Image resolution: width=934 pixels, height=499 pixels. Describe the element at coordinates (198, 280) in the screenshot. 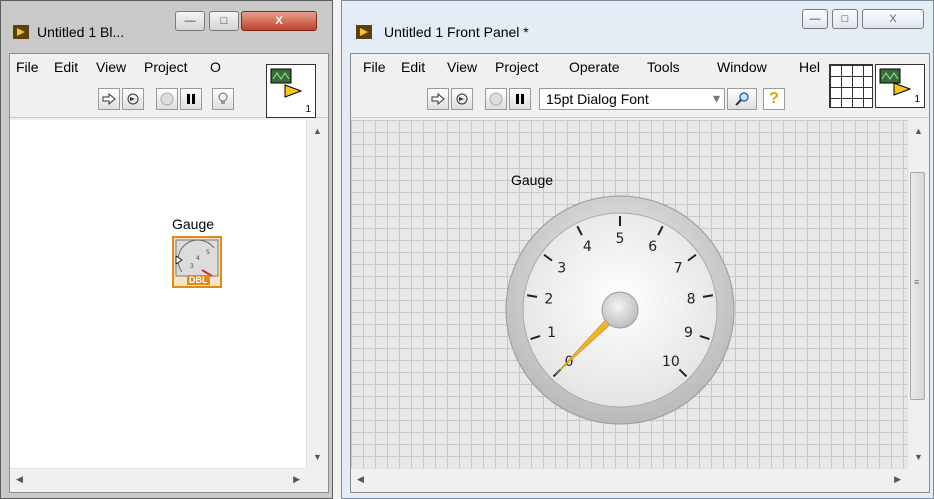

I see `terminal-type-badge: DBL` at that location.